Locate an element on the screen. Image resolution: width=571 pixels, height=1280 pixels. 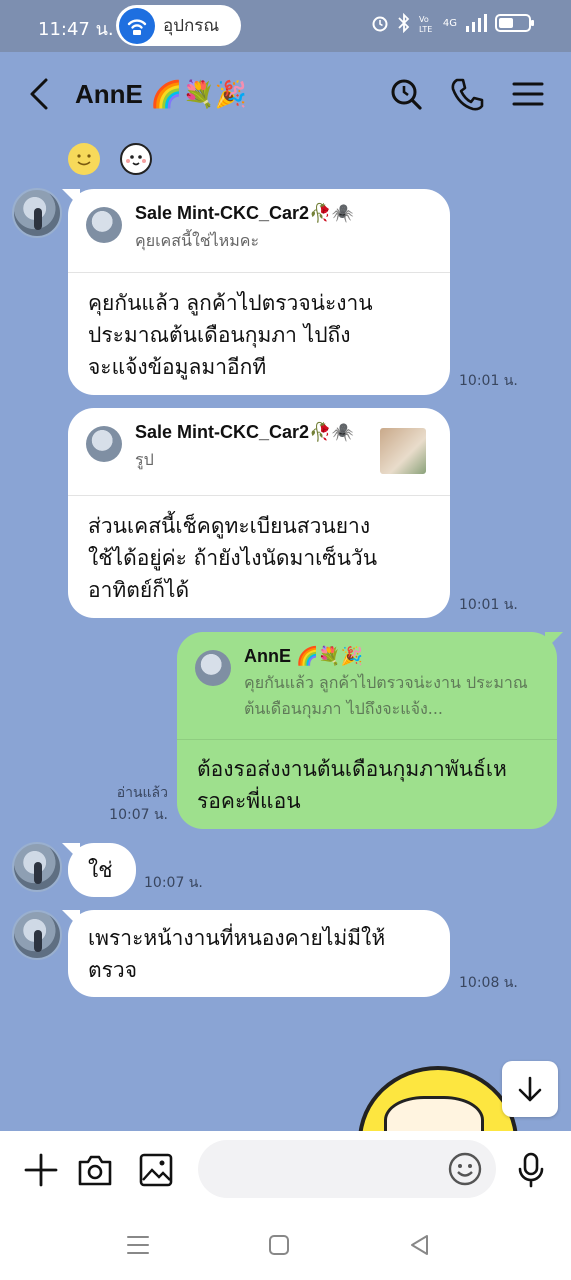
sticker-image is located at coordinates (422, 1092).